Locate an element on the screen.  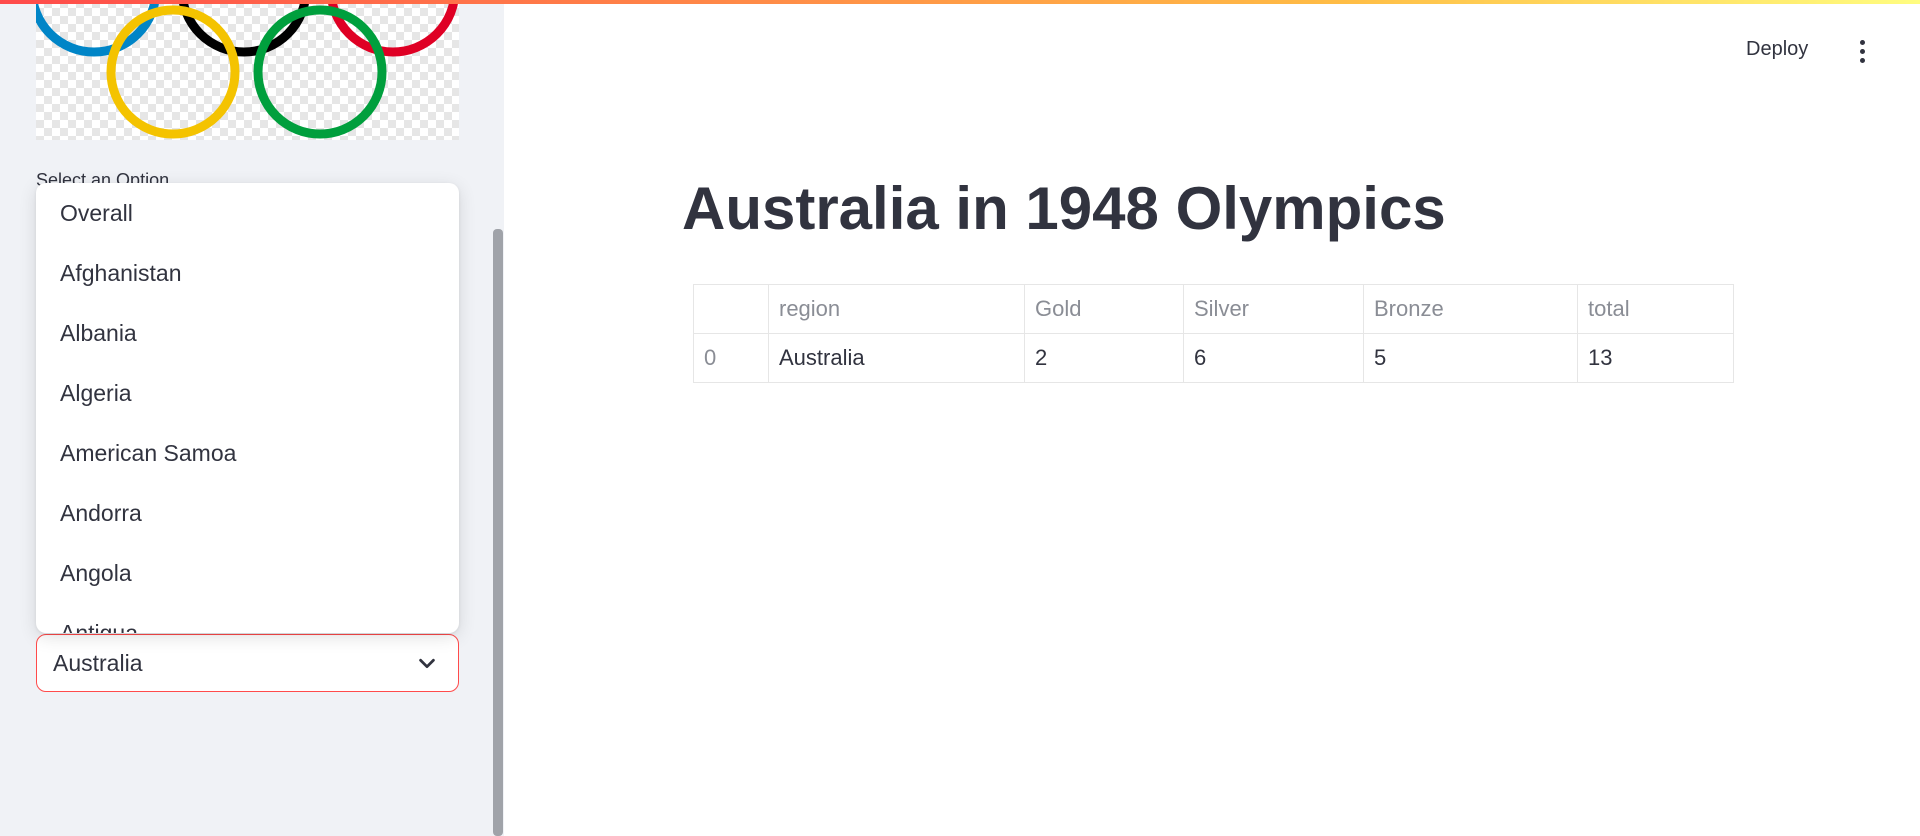
table-row: 0 Australia 2 6 5 13 is located at coordinates (1213, 358).